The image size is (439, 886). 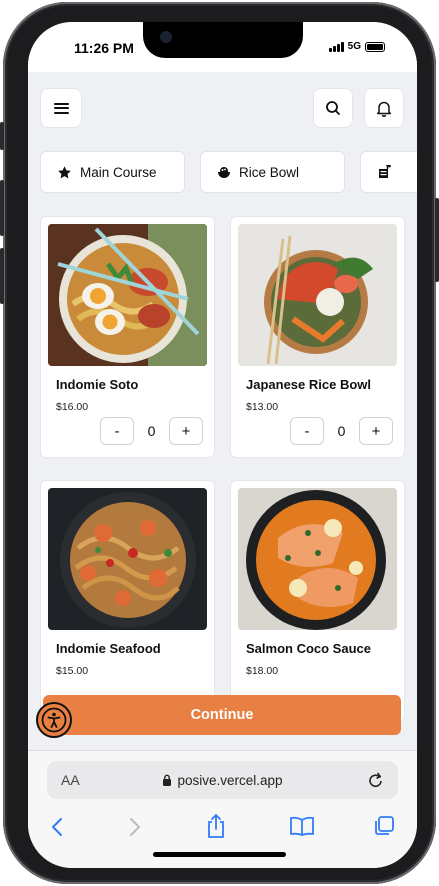 I want to click on accessibility-icon, so click(x=54, y=720).